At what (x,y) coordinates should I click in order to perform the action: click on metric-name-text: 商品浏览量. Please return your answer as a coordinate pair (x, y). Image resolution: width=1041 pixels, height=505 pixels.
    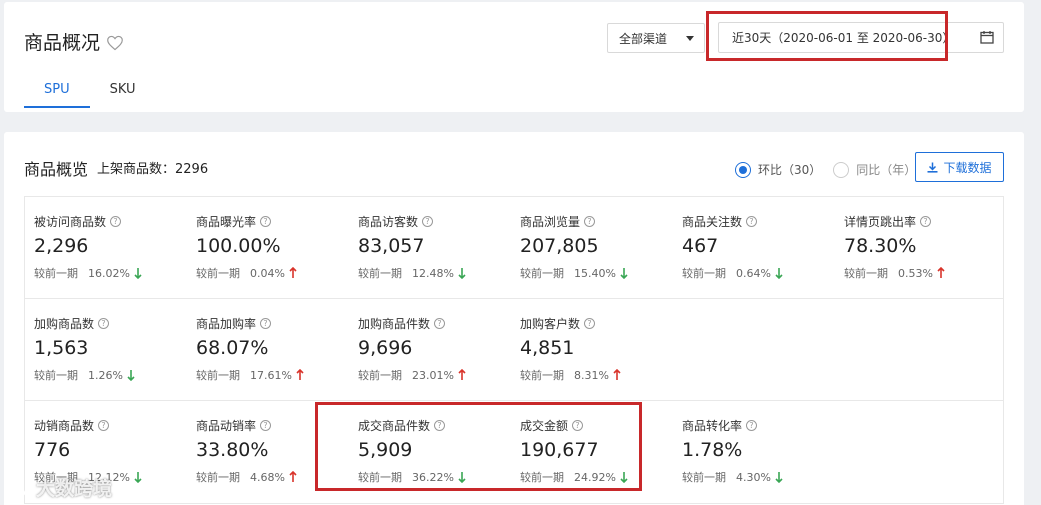
    Looking at the image, I should click on (550, 221).